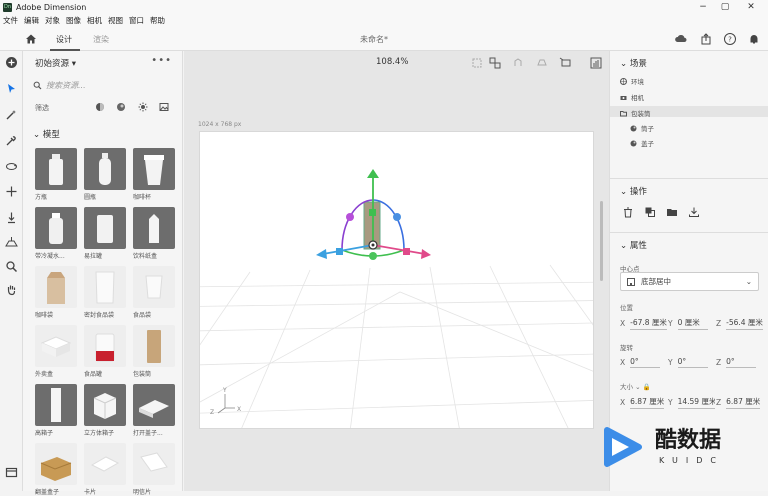 The image size is (768, 496). I want to click on asset-flip-box: 翻盖盒子, so click(56, 469).